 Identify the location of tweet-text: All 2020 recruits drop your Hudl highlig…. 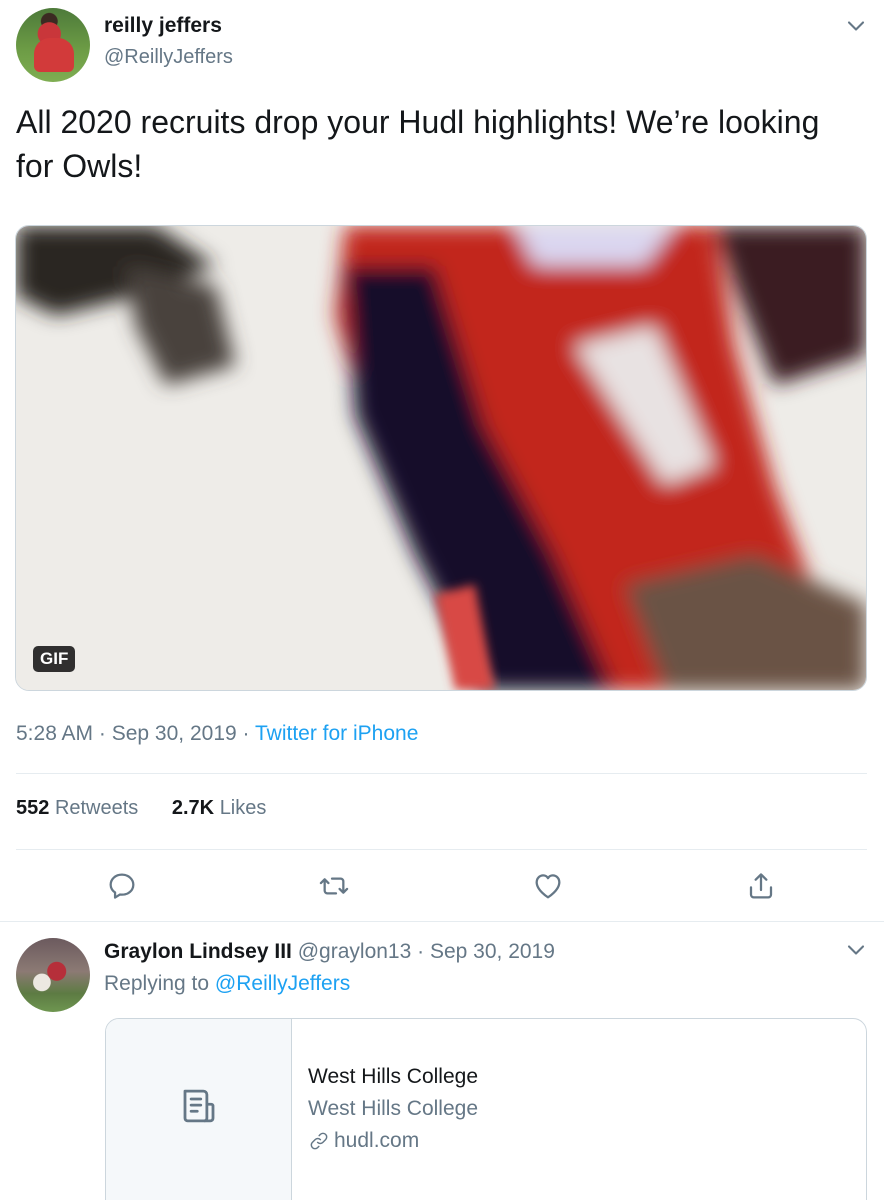
(418, 144).